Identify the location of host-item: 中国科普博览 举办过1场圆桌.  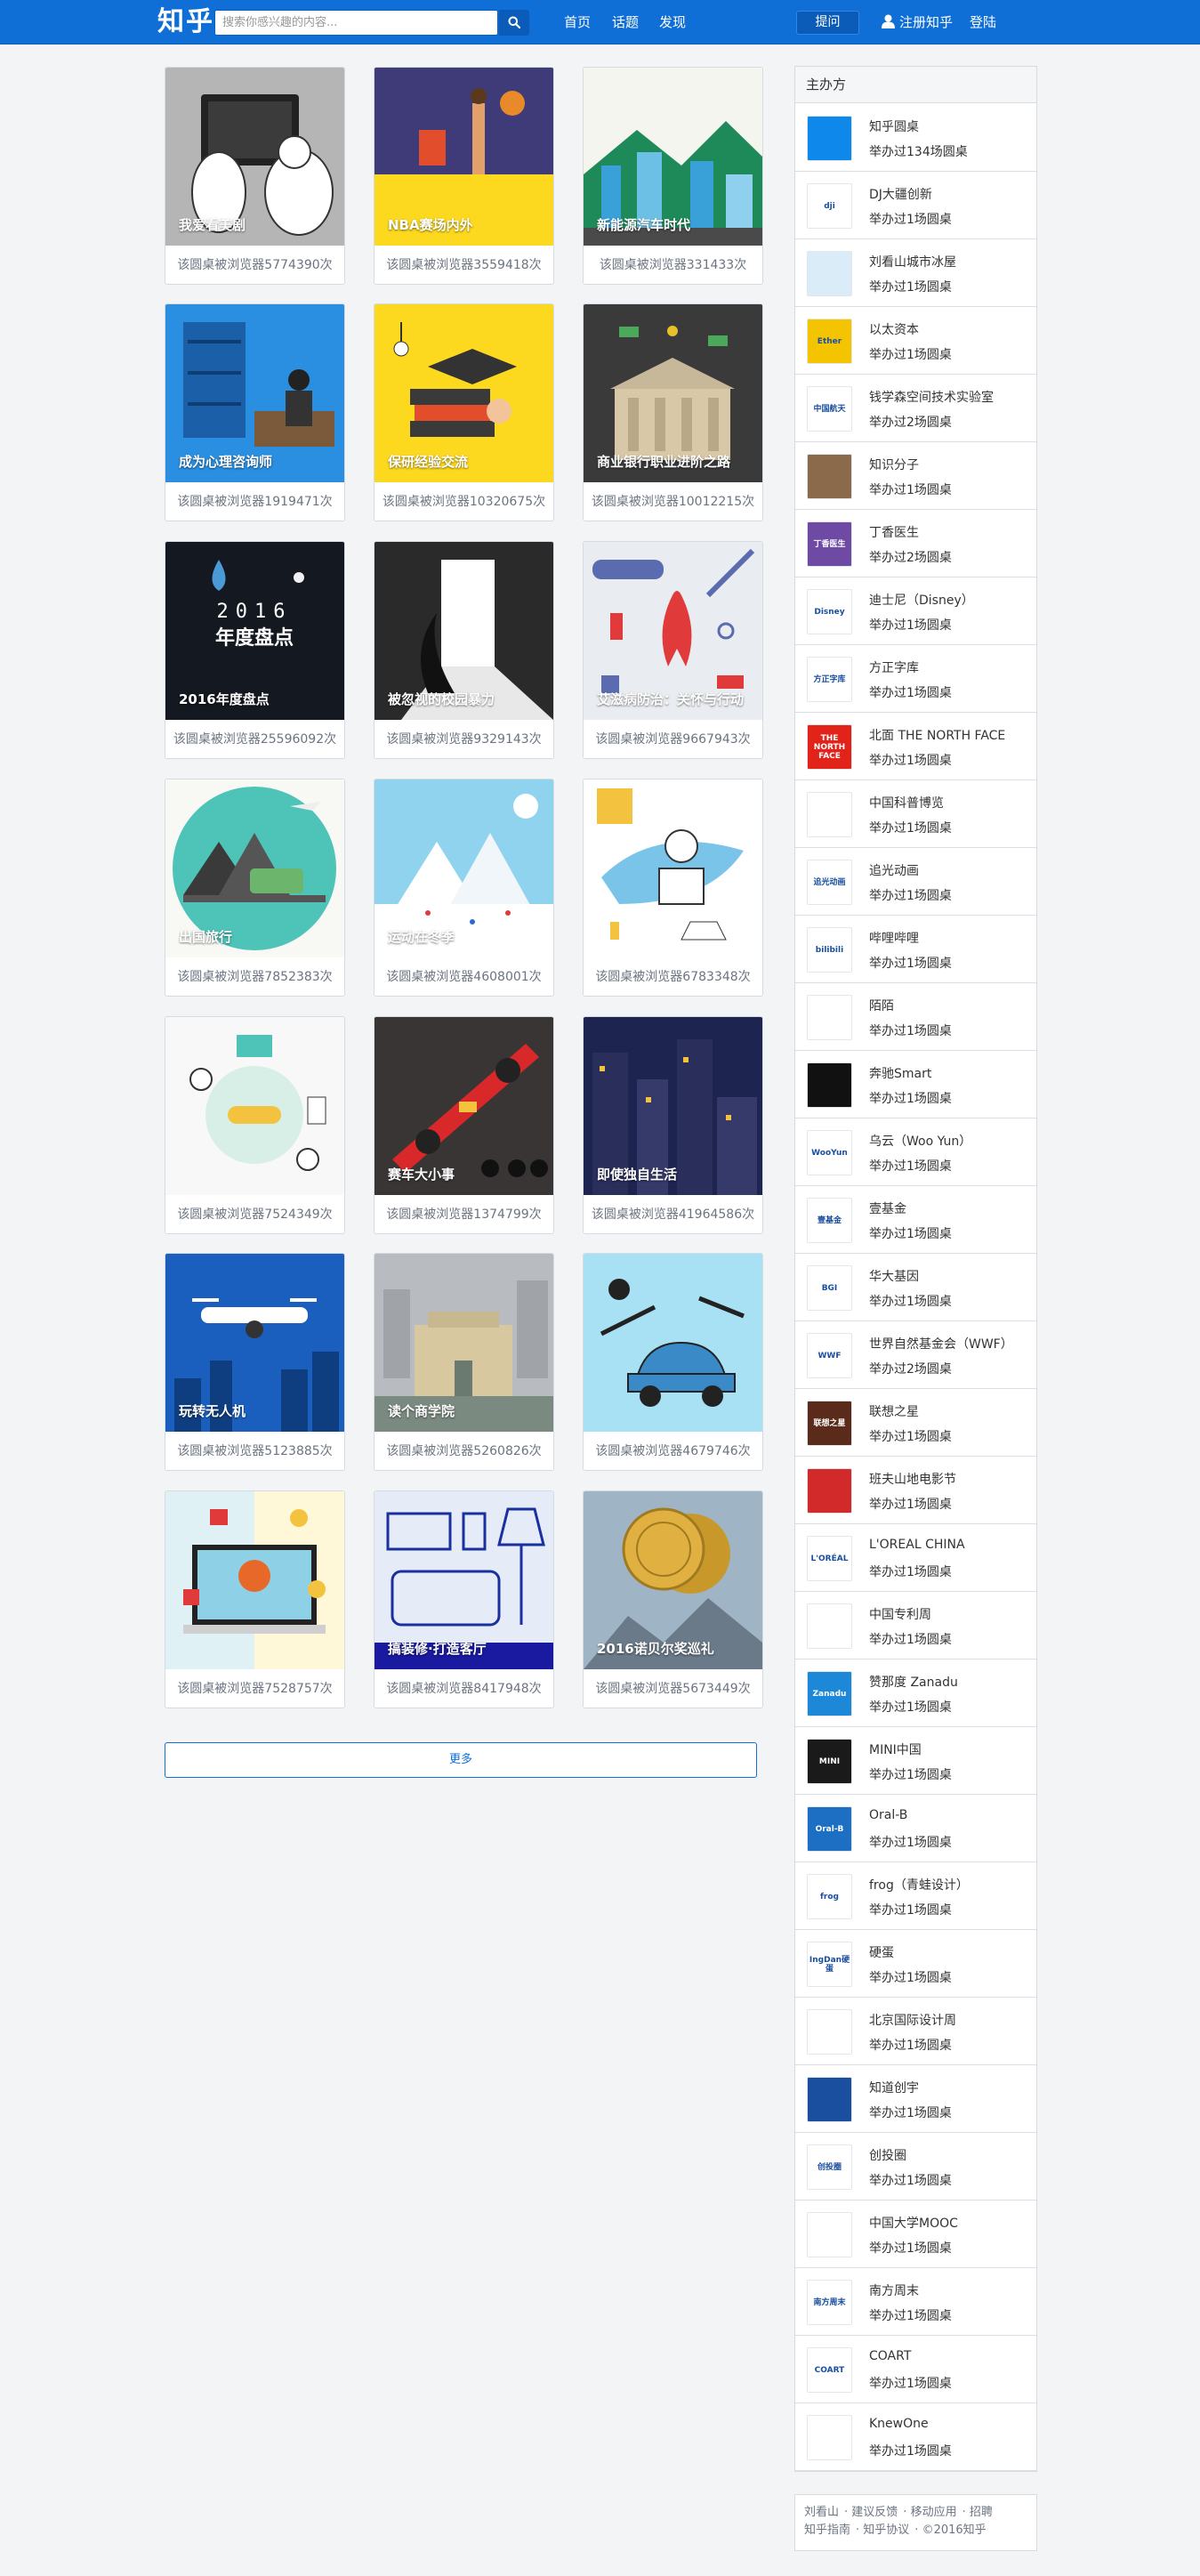
(916, 814).